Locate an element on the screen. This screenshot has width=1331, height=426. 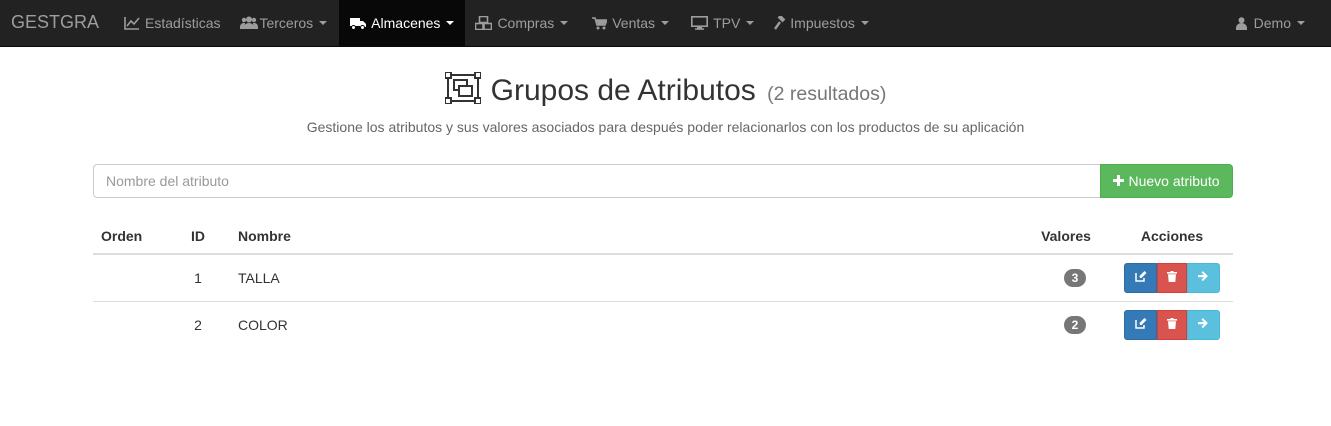
nav-item-estadisticas: Estadísticas is located at coordinates (172, 23).